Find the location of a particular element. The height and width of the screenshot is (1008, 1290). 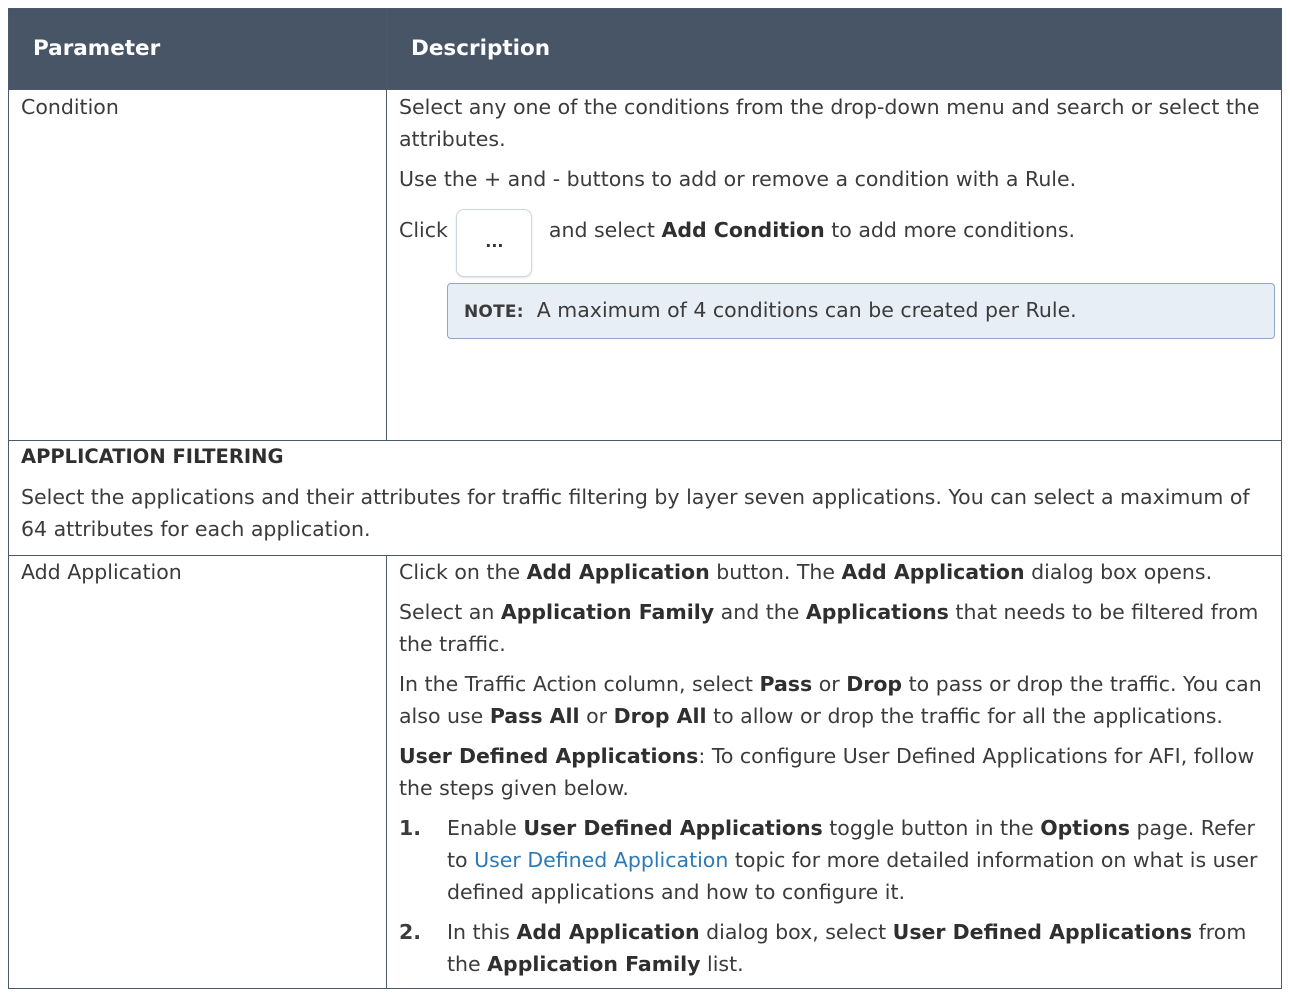

text-run: list. is located at coordinates (722, 964).